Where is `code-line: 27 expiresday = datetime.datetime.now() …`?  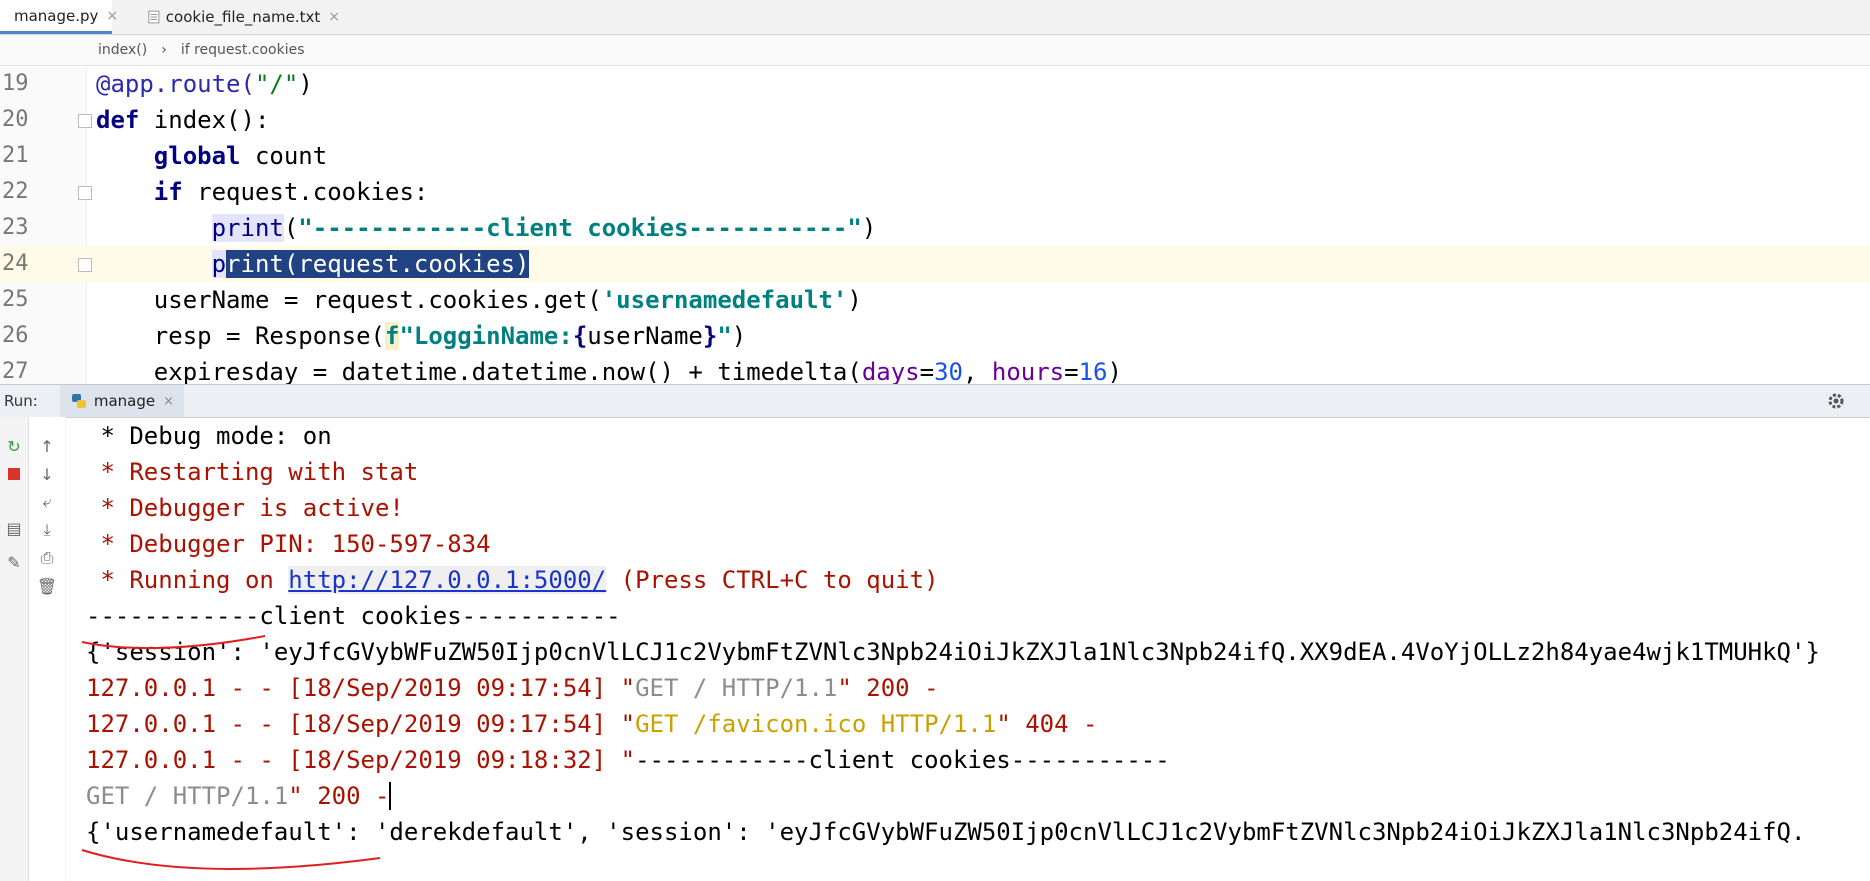 code-line: 27 expiresday = datetime.datetime.now() … is located at coordinates (935, 369).